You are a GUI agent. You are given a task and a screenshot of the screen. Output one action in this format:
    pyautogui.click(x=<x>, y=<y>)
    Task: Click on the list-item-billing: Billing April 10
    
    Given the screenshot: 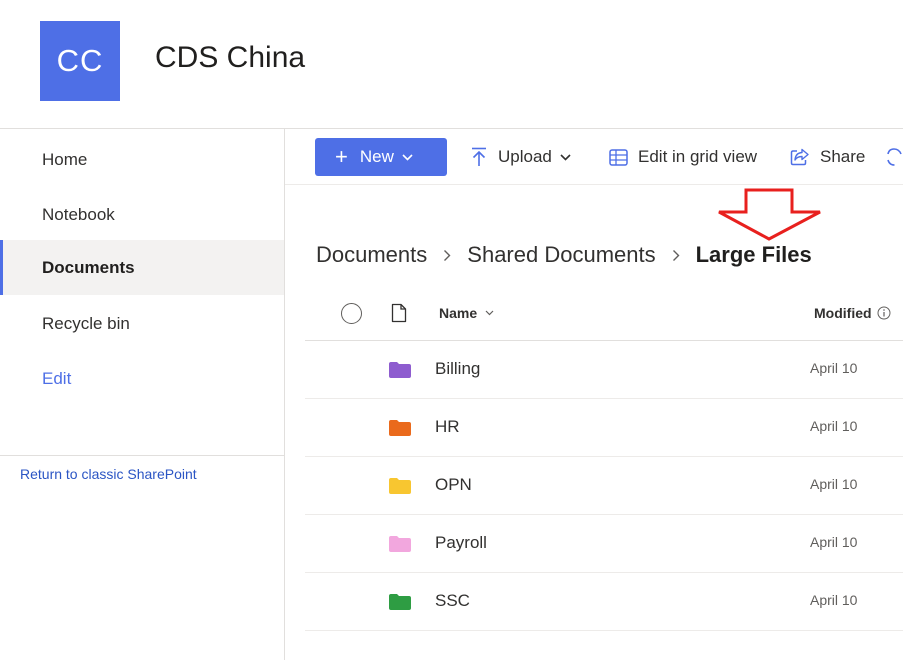 What is the action you would take?
    pyautogui.click(x=604, y=370)
    